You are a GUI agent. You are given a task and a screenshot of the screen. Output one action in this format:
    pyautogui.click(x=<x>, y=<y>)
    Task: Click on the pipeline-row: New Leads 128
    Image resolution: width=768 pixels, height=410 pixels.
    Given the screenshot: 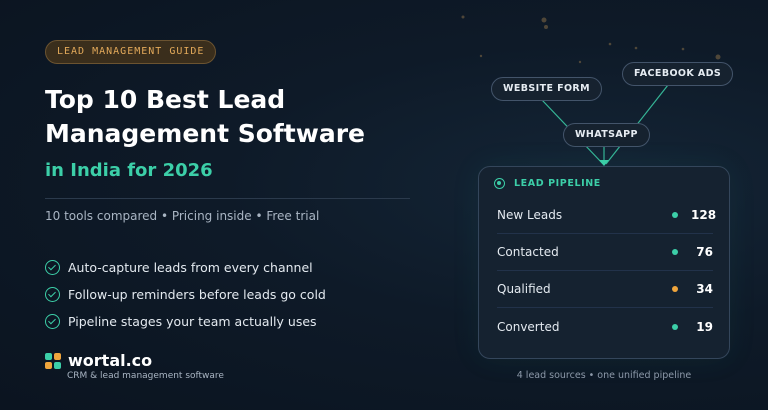 What is the action you would take?
    pyautogui.click(x=607, y=215)
    